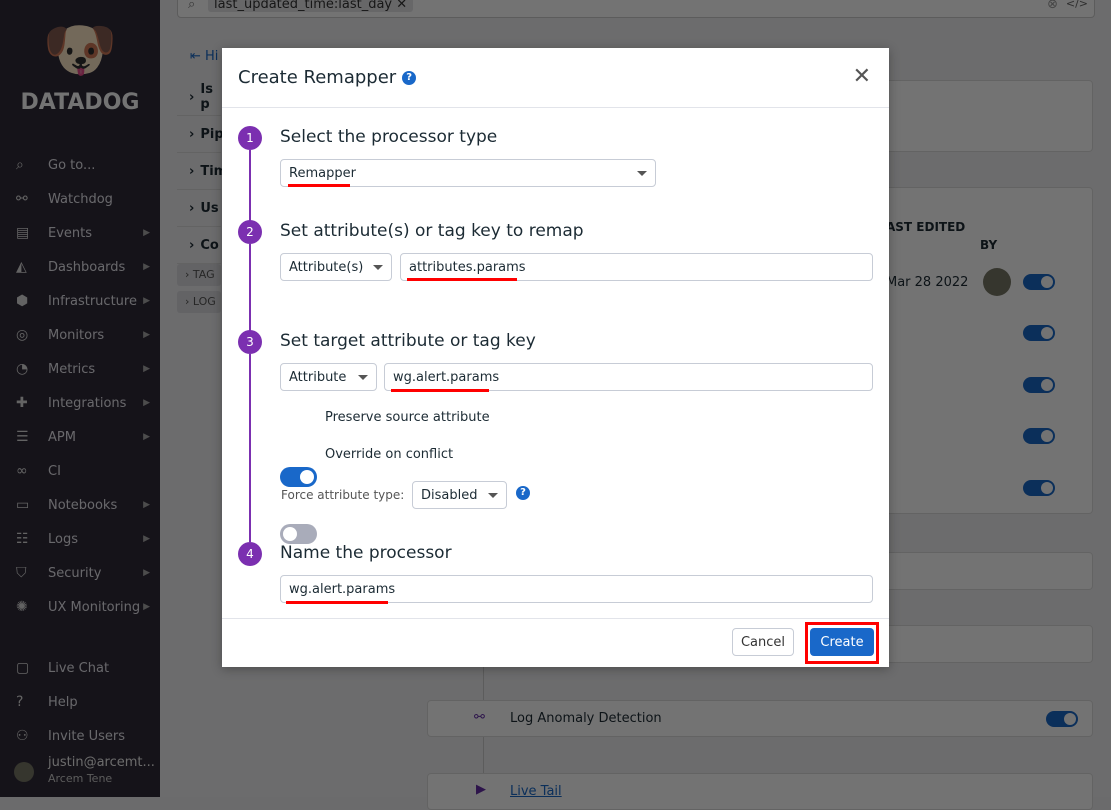 The height and width of the screenshot is (810, 1111). Describe the element at coordinates (493, 495) in the screenshot. I see `chevron-down-icon` at that location.